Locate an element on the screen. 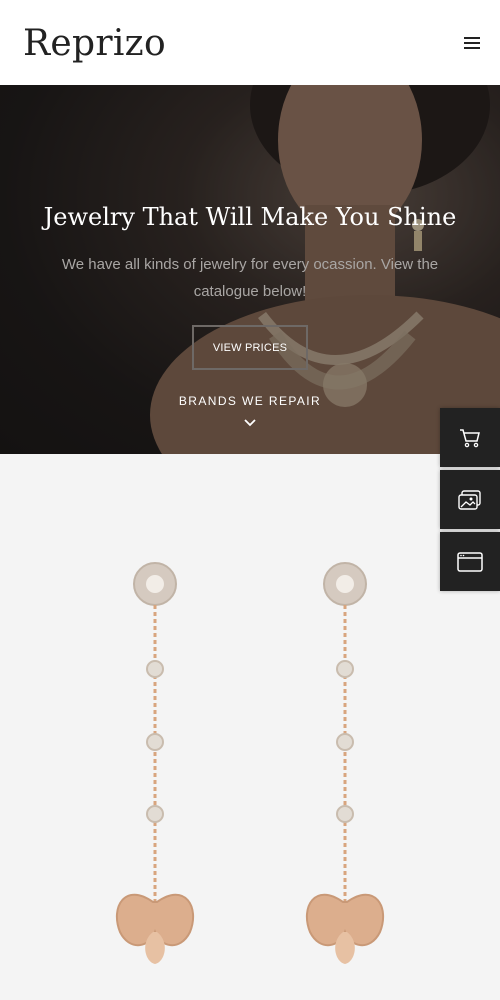 This screenshot has height=1000, width=500. hero-title: Jewelry That Will Make You Shine is located at coordinates (250, 217).